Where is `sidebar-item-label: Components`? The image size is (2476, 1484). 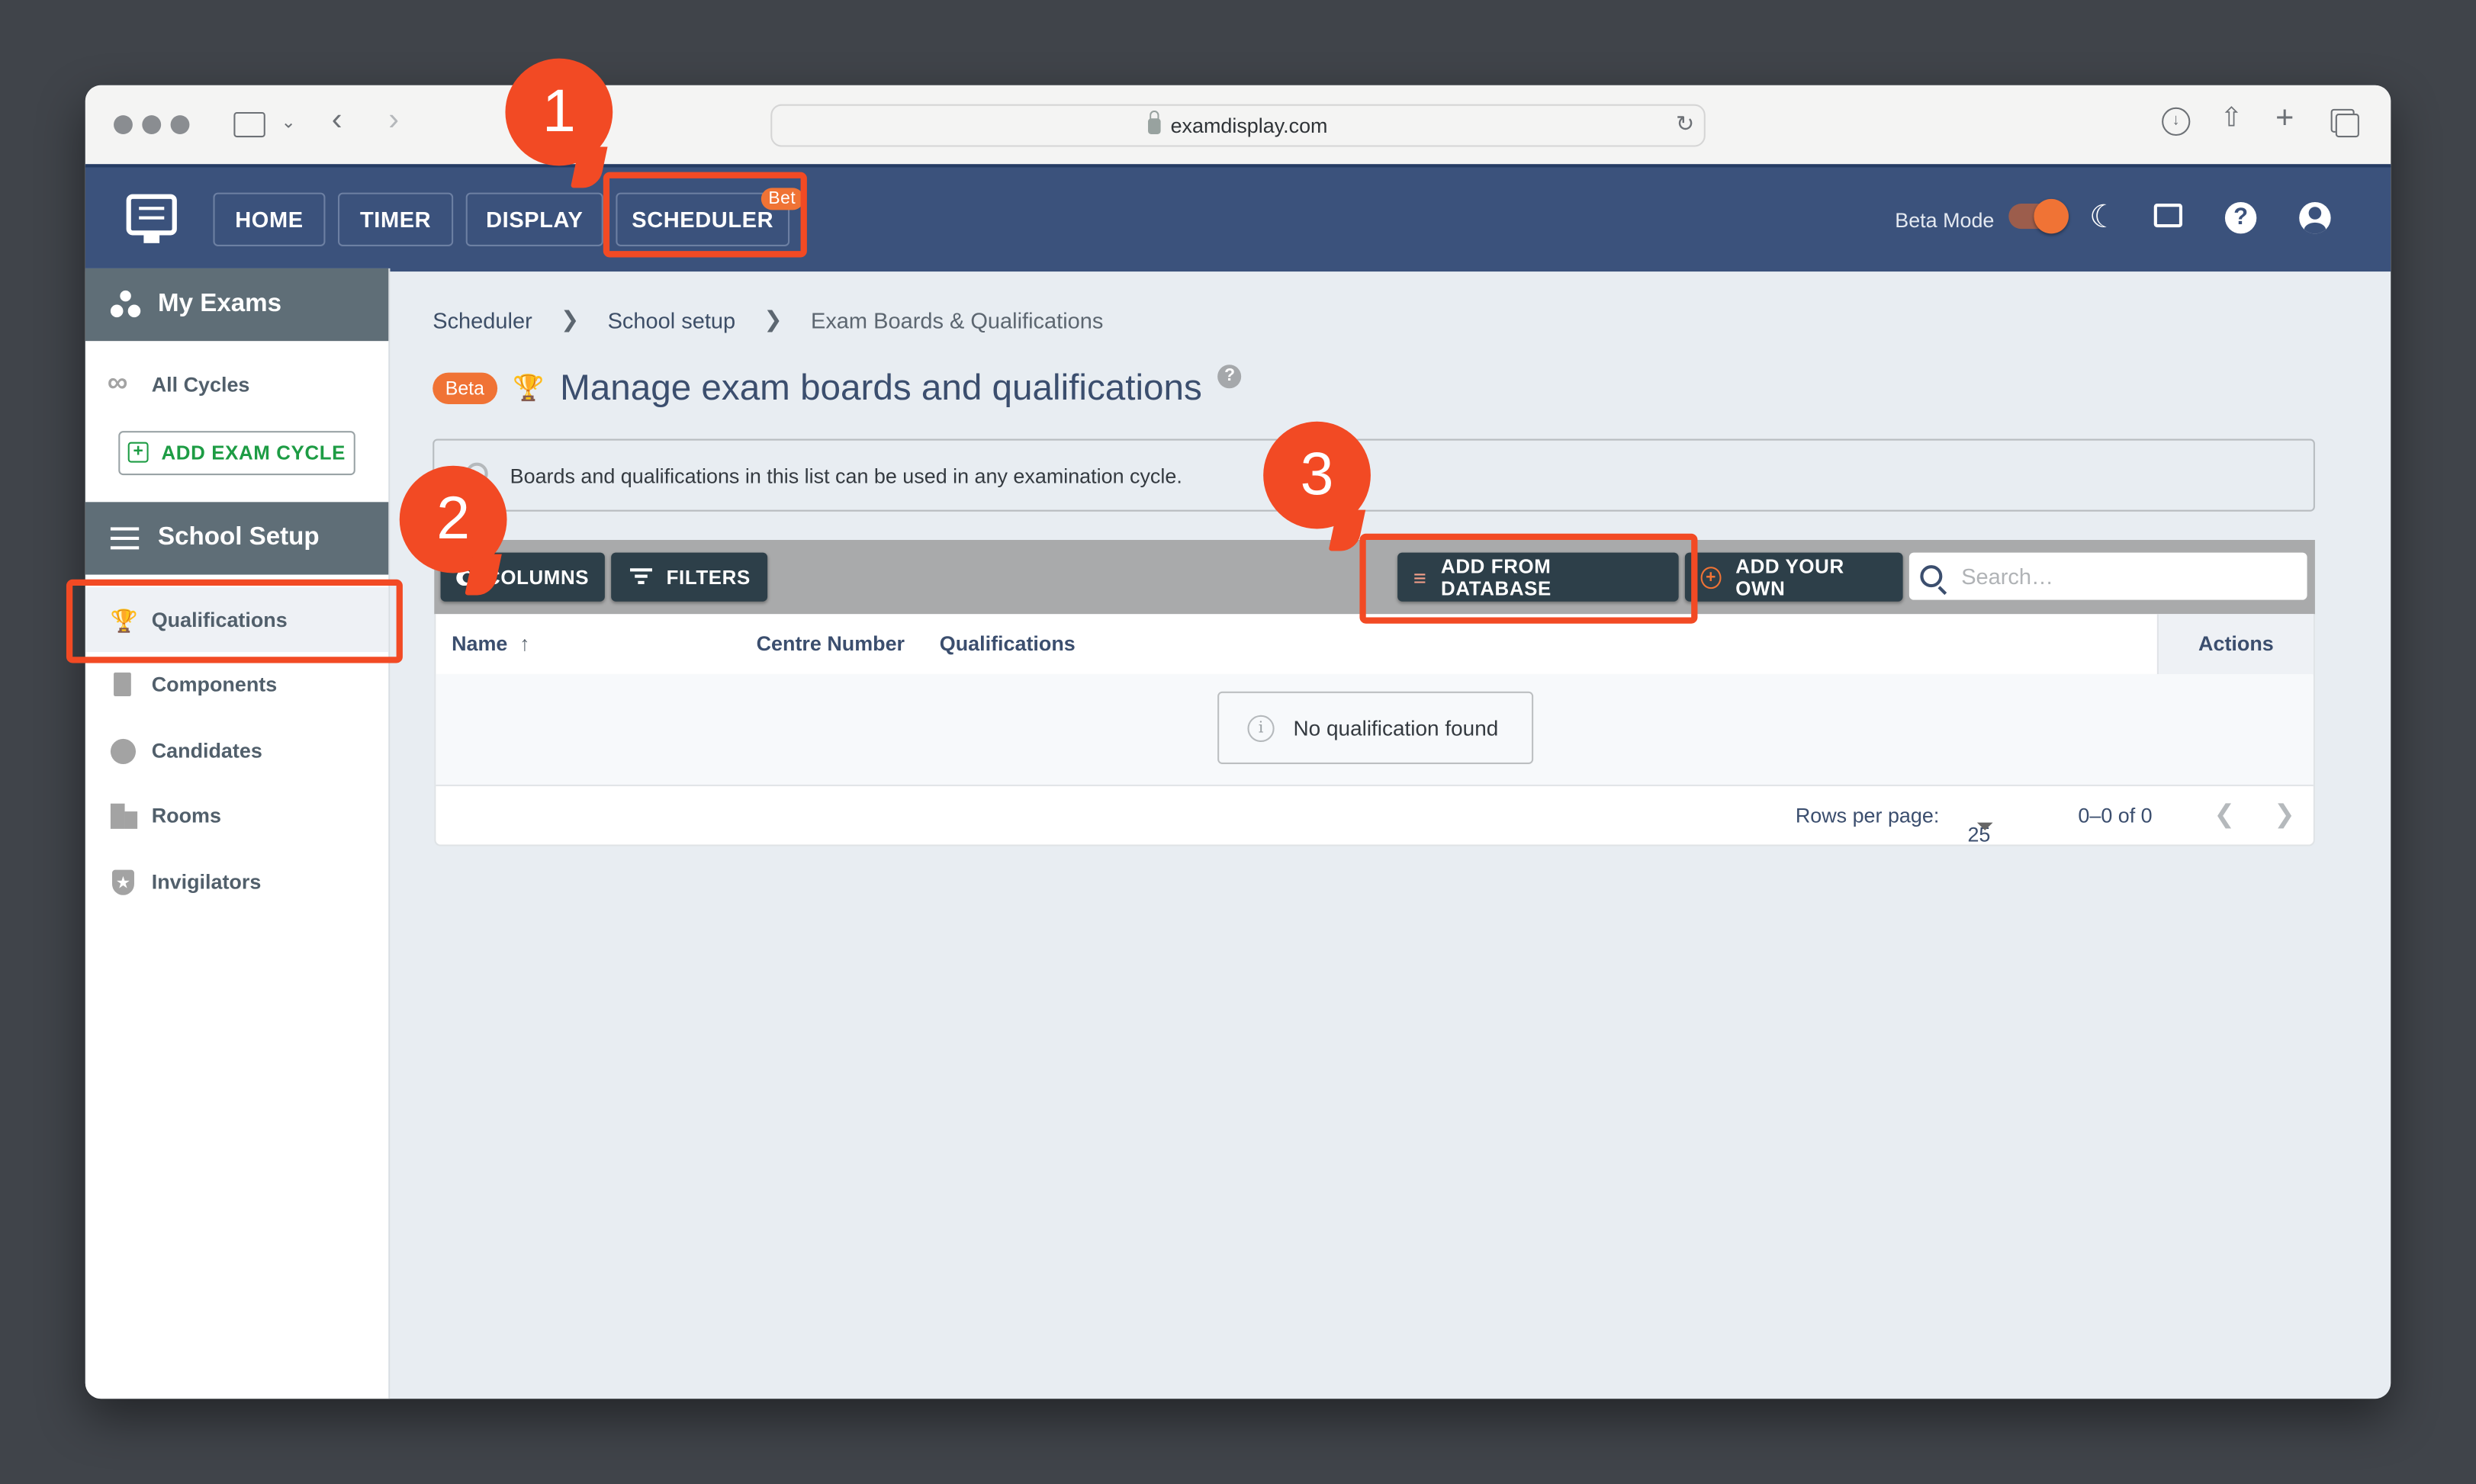 sidebar-item-label: Components is located at coordinates (215, 685).